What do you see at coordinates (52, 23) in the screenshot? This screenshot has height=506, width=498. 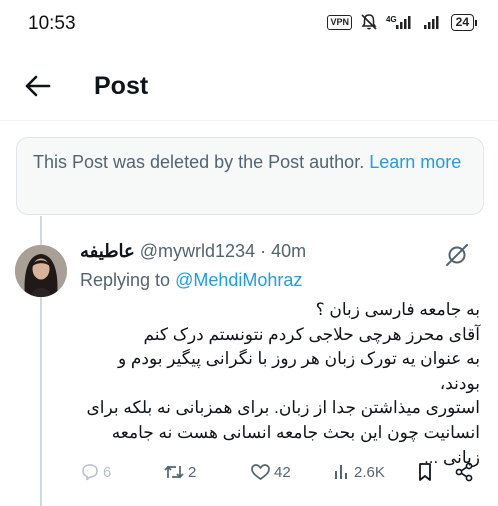 I see `status-time: 10:53` at bounding box center [52, 23].